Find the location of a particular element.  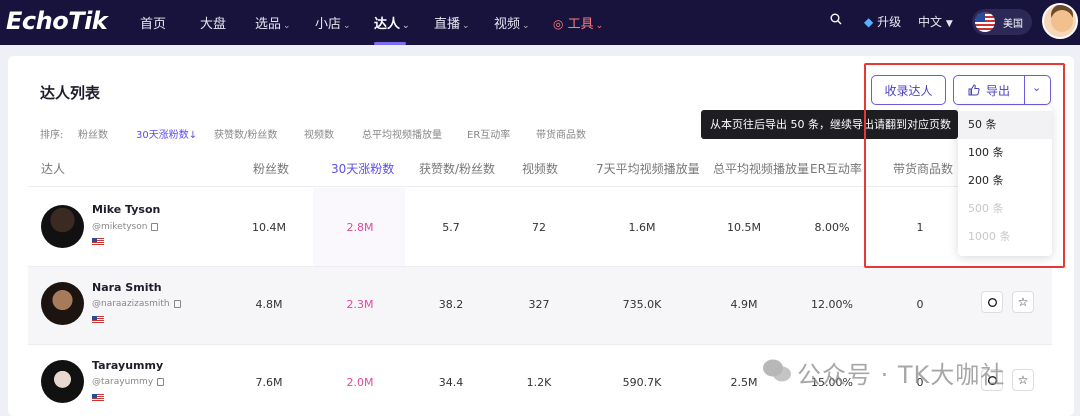

sort-option-products: 带货商品数 is located at coordinates (561, 133).